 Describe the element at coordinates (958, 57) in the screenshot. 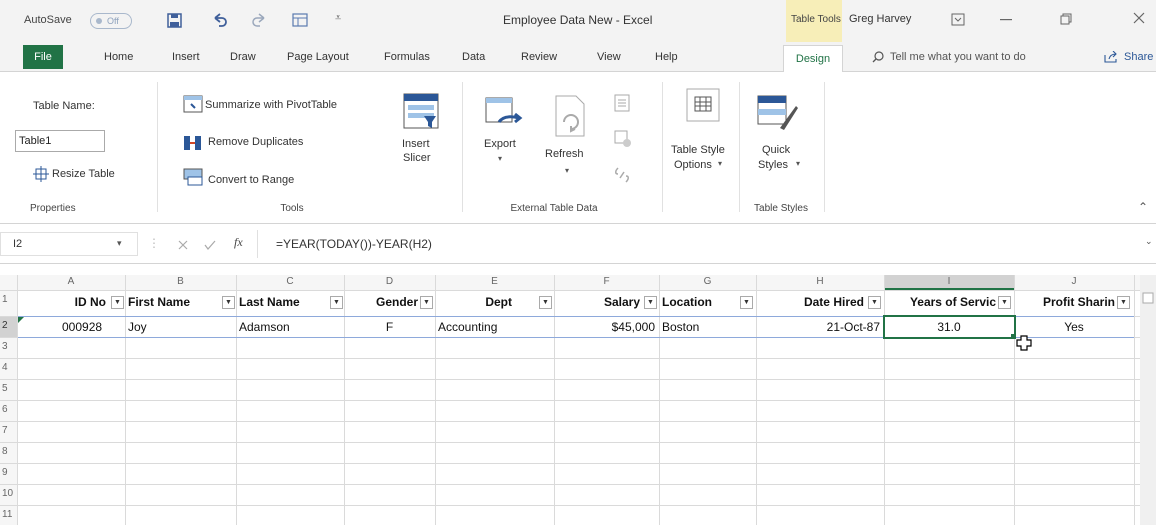

I see `tell-me-search: Tell me what you want to do` at that location.